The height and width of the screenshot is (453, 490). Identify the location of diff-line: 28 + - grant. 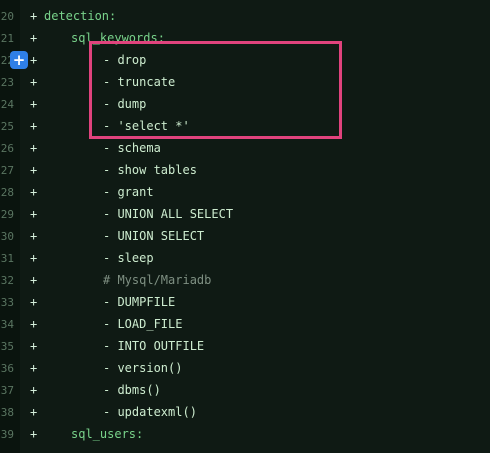
(245, 192).